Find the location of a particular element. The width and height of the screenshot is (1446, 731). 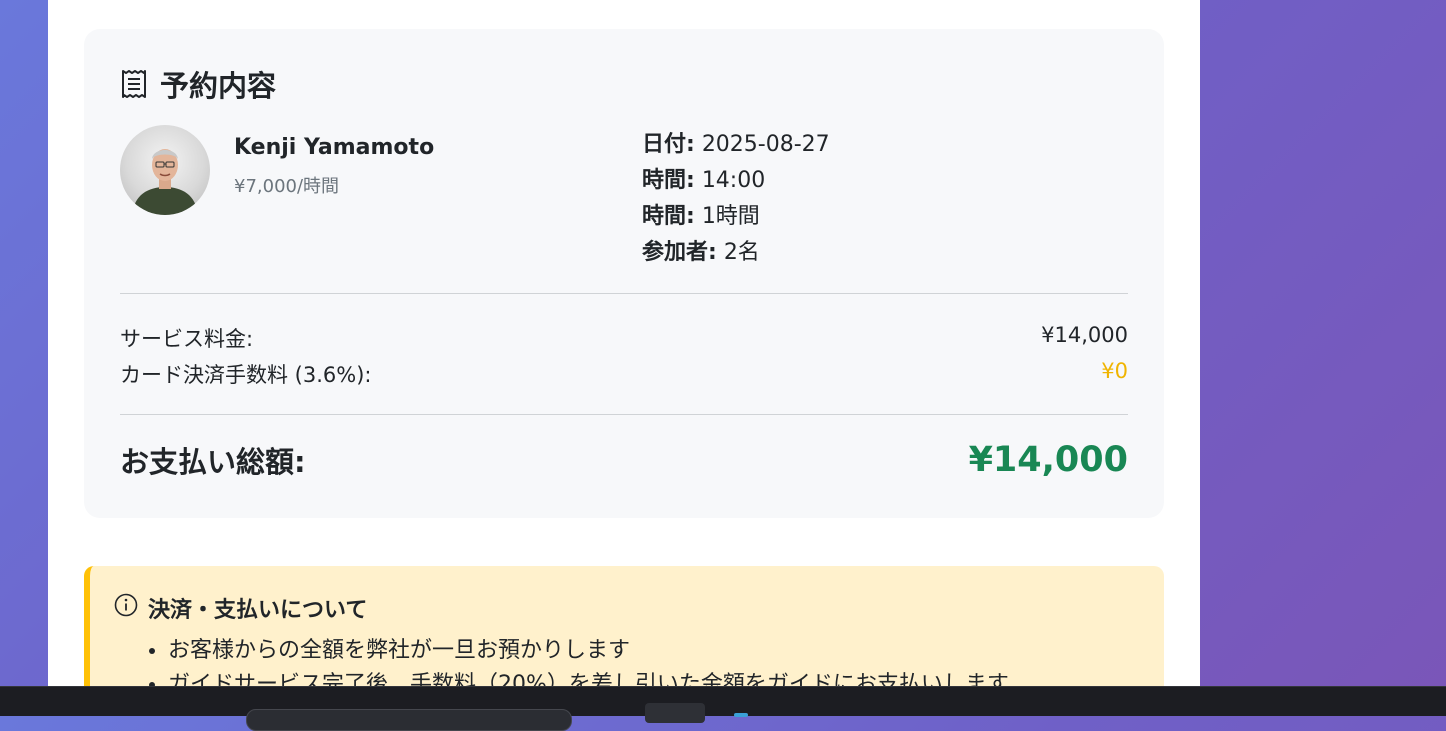

booking-details: 日付: 2025-08-27 時間: 14:00 時間: 1時間 参加者: 2名 is located at coordinates (736, 199).